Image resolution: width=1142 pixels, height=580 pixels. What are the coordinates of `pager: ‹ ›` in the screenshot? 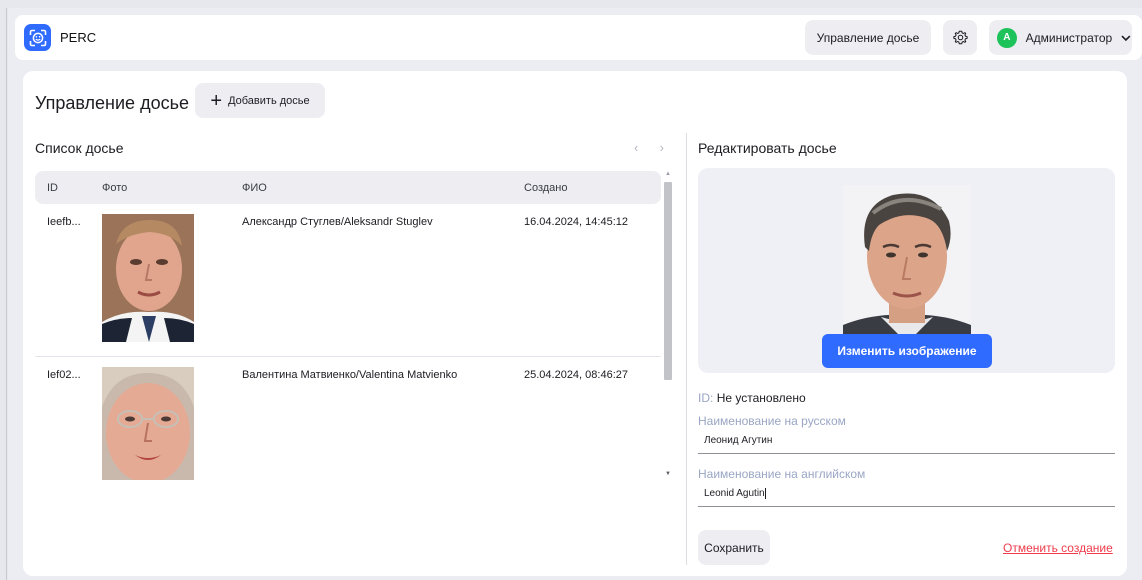 It's located at (649, 147).